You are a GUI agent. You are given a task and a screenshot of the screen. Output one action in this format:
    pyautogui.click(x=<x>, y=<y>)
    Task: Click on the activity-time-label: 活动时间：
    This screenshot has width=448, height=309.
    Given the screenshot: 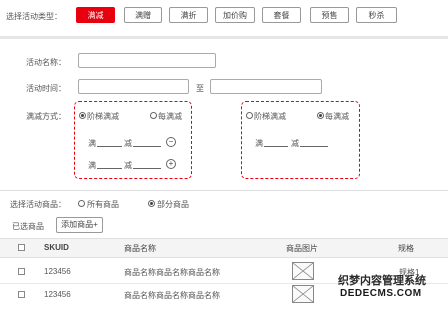 What is the action you would take?
    pyautogui.click(x=46, y=88)
    